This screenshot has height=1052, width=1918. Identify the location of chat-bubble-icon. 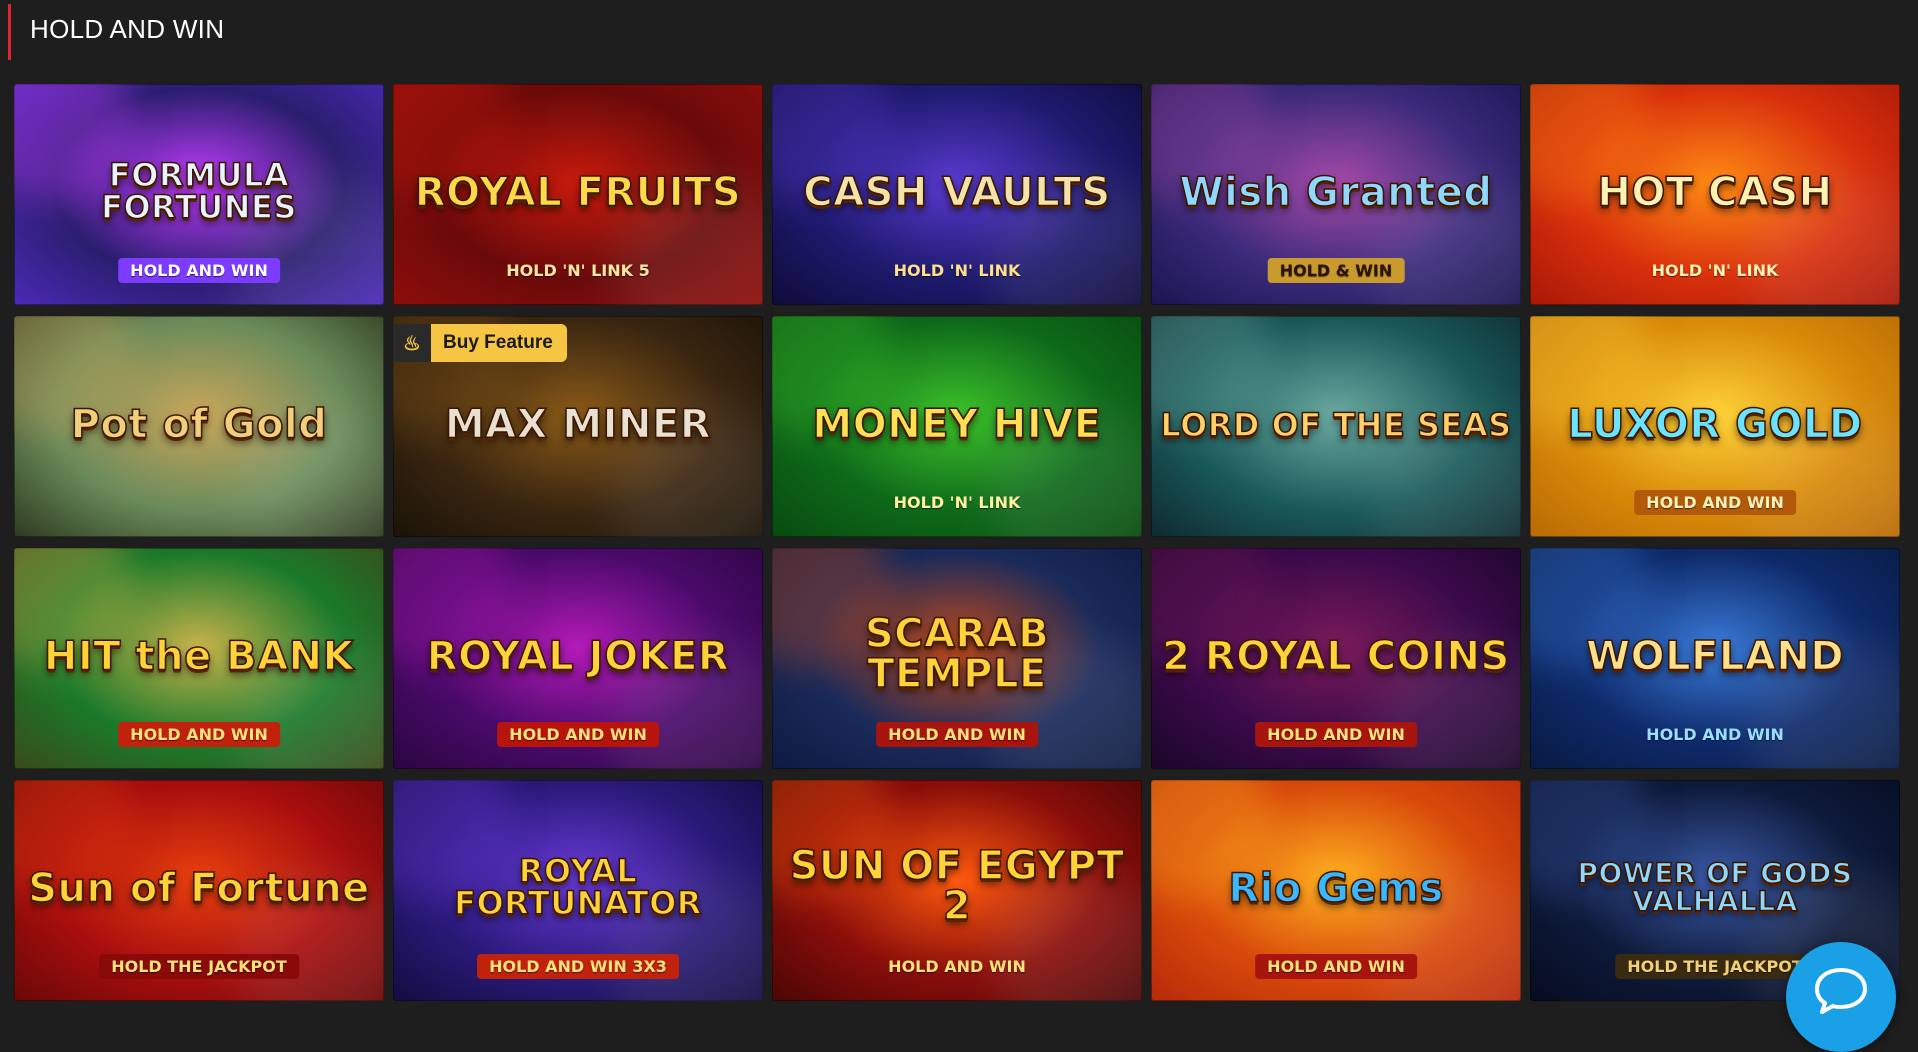
(1841, 991).